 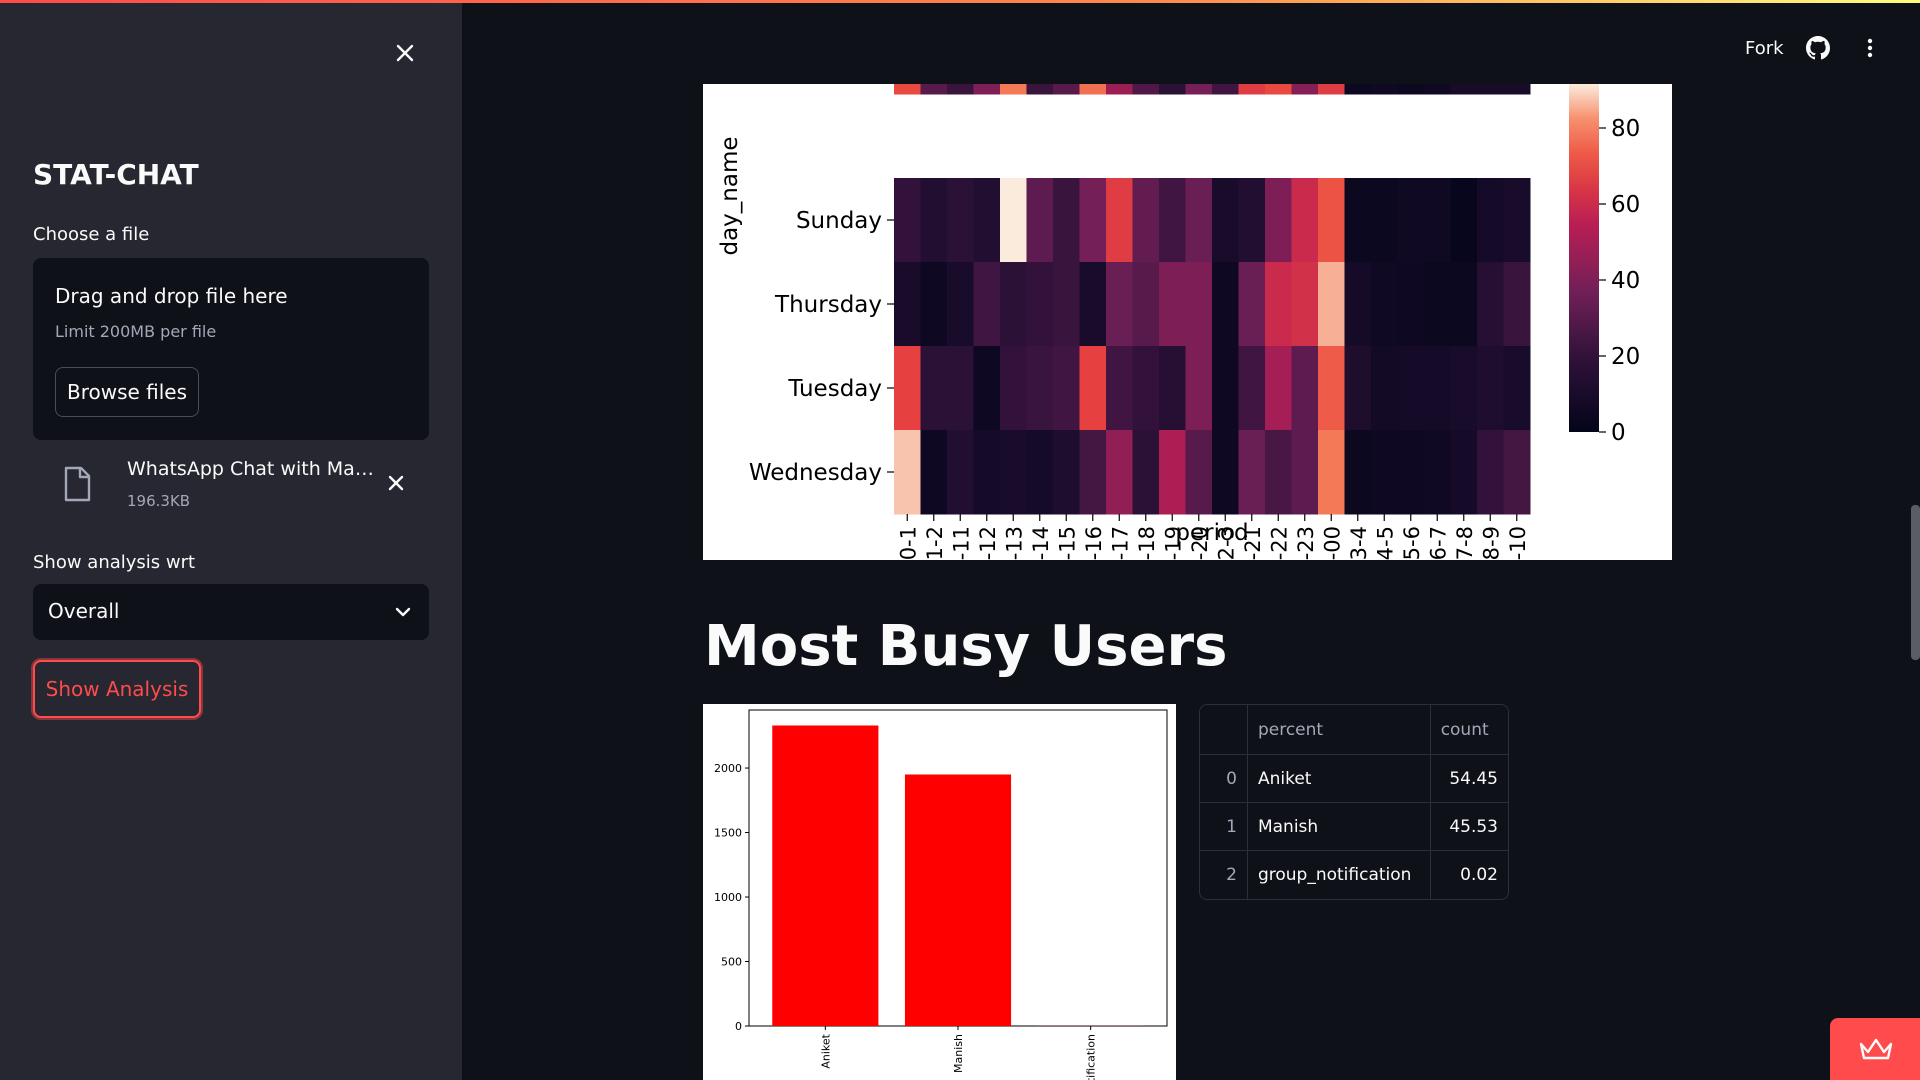 I want to click on x-axis-label: period, so click(x=1211, y=533).